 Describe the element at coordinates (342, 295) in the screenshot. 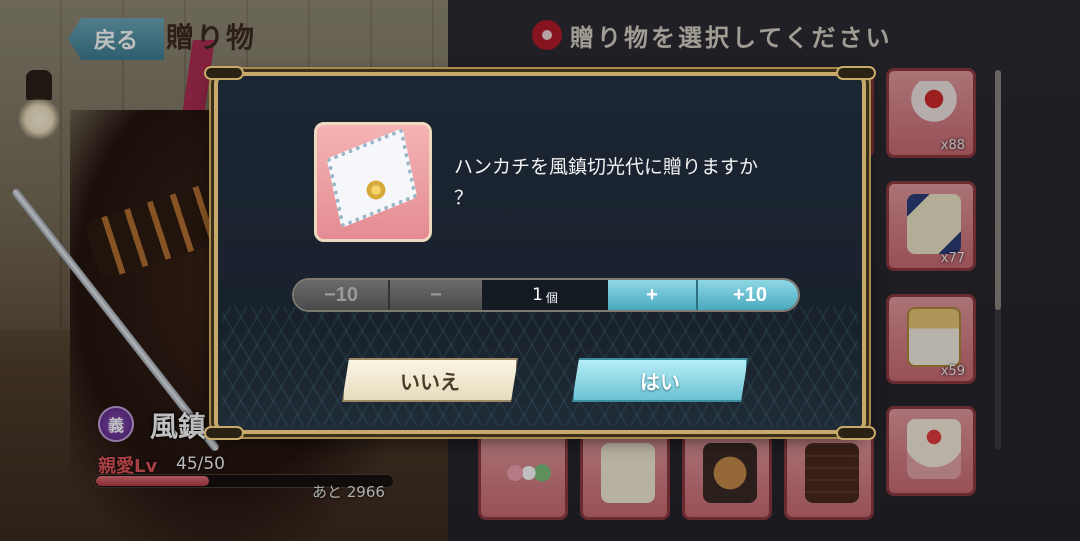

I see `minus-ten-button: −10` at that location.